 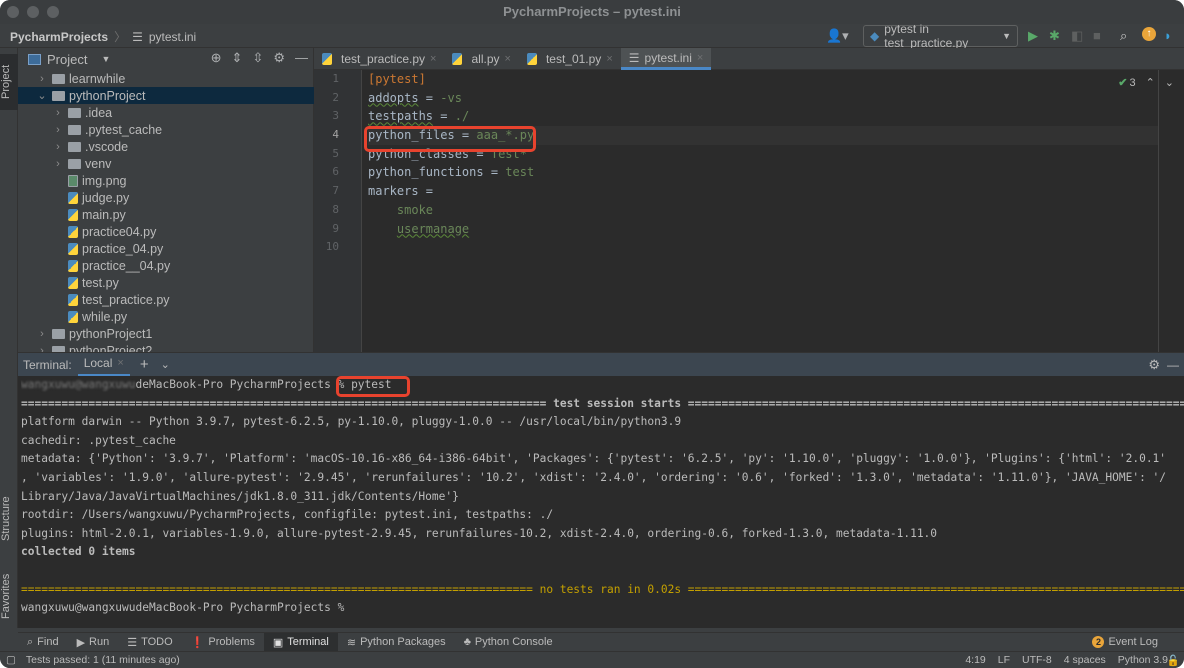 What do you see at coordinates (13, 12) in the screenshot?
I see `close-window-button` at bounding box center [13, 12].